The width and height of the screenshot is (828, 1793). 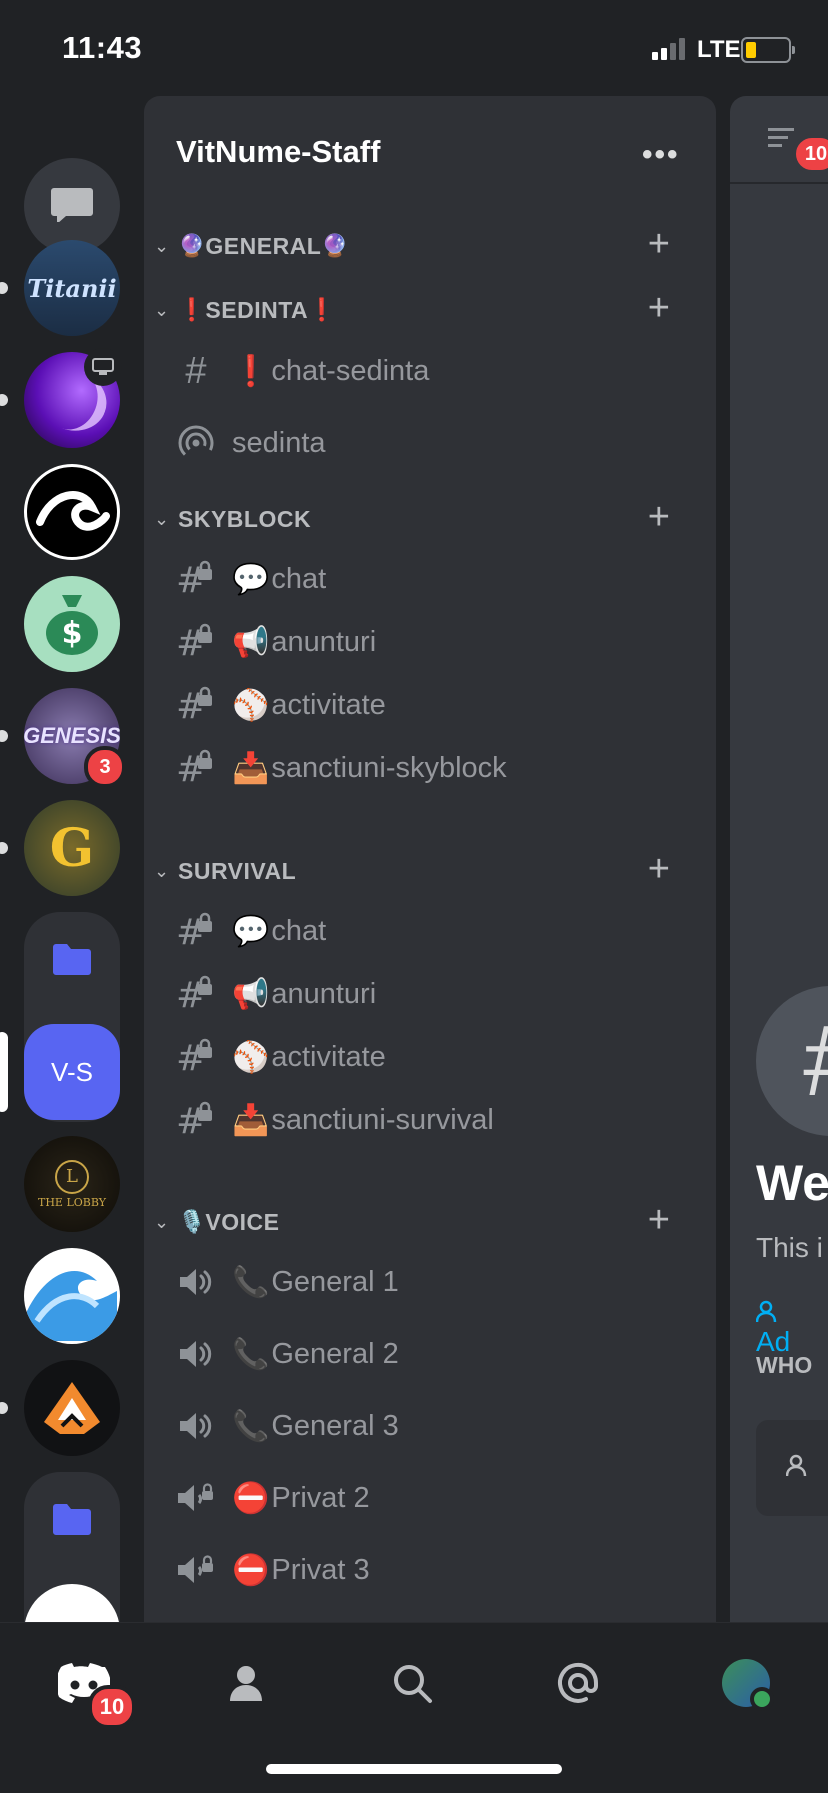 I want to click on monitor-icon, so click(x=103, y=366).